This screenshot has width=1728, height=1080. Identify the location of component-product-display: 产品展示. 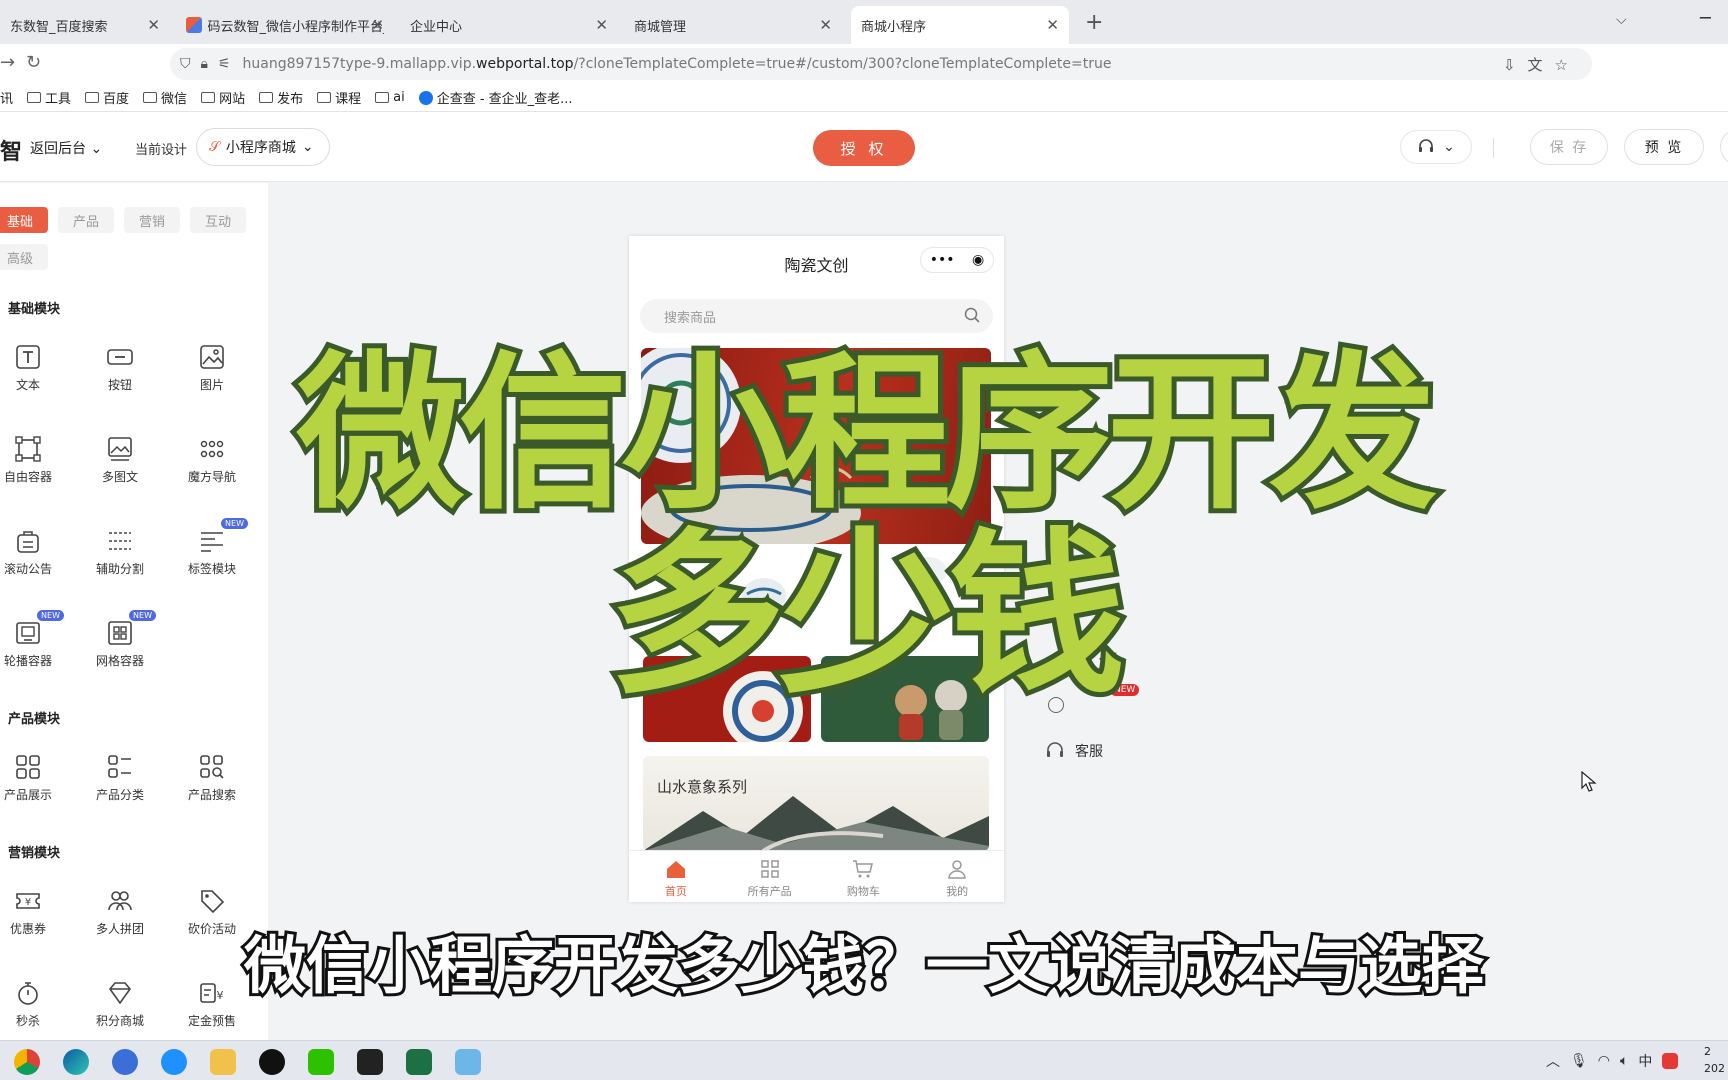
(34, 778).